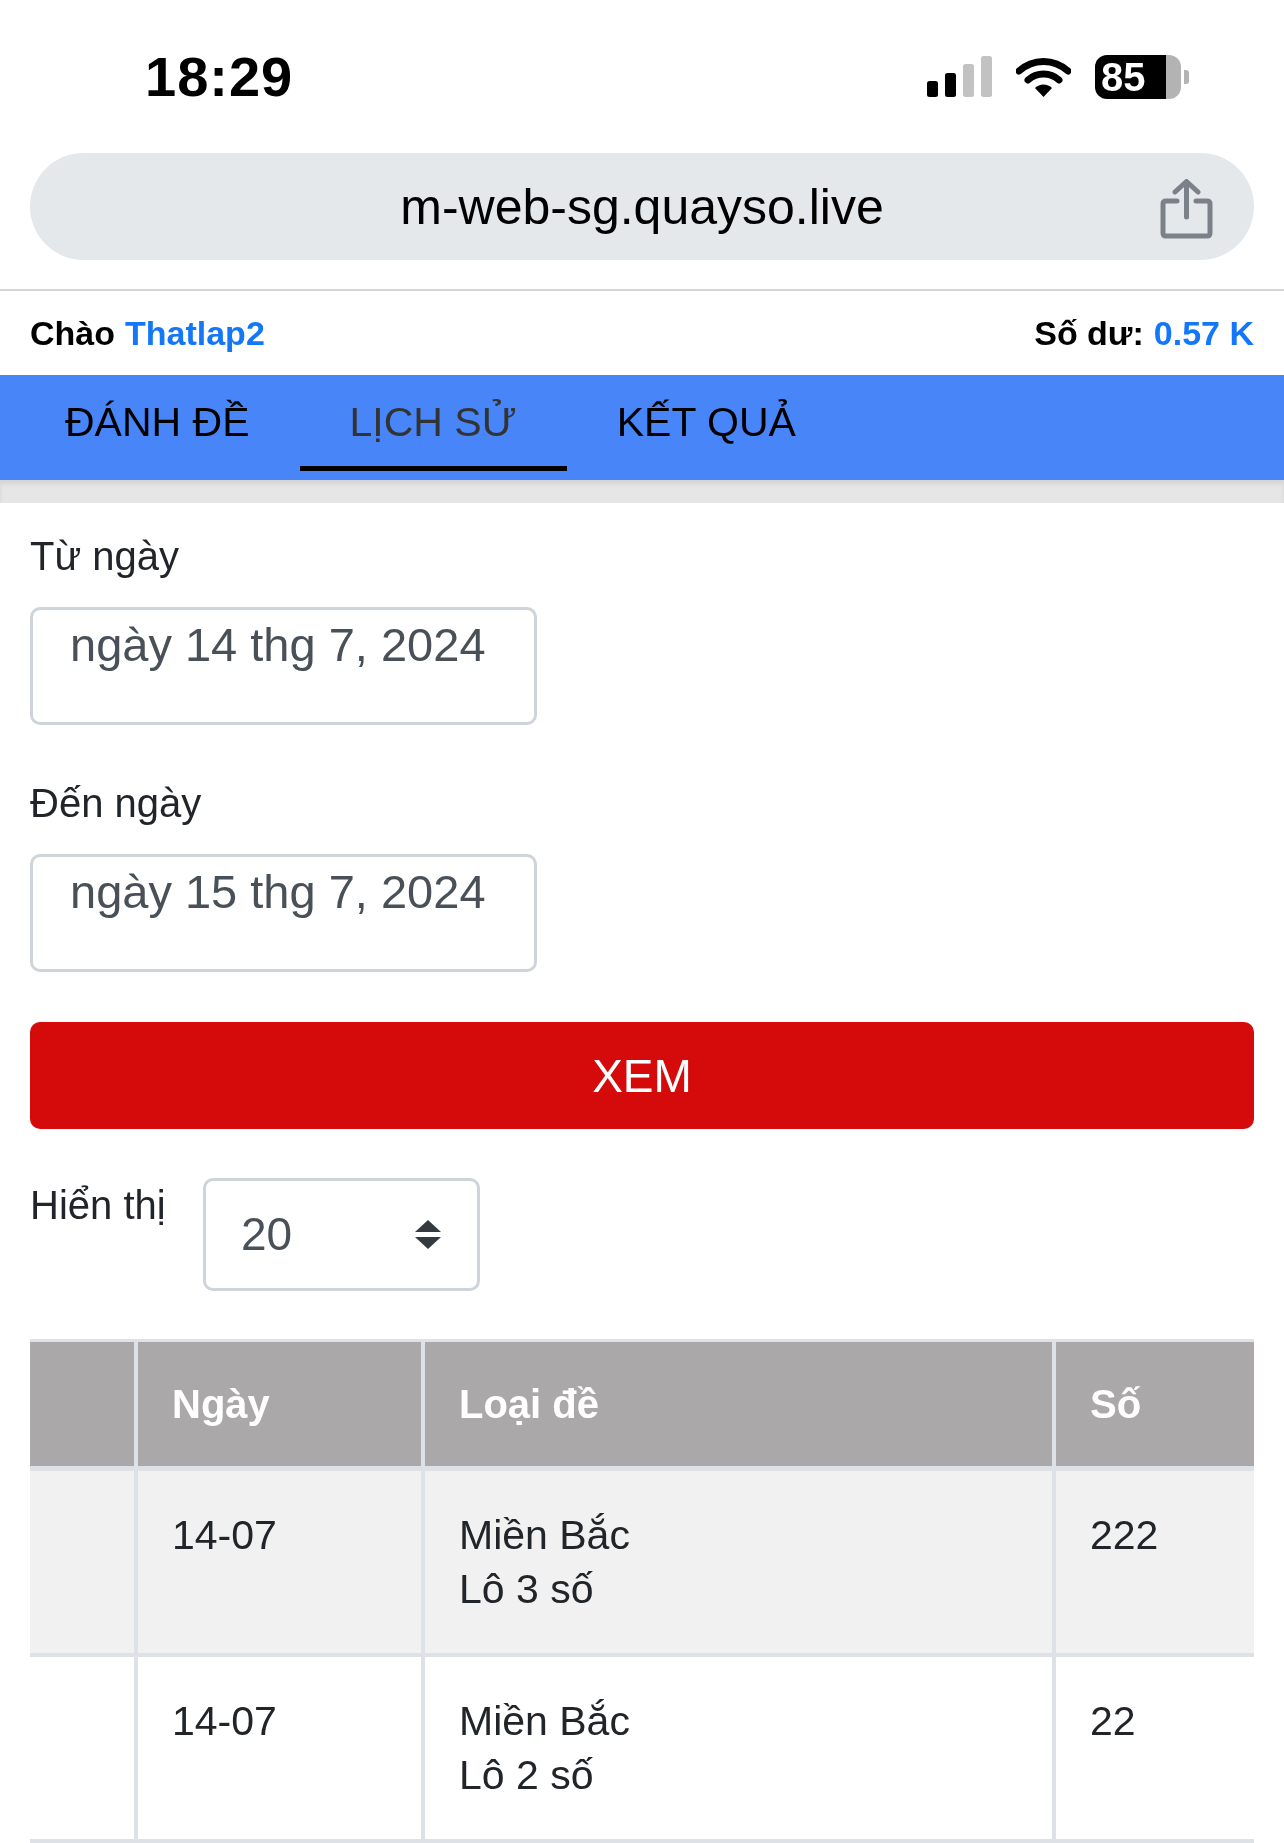 The image size is (1284, 1843). Describe the element at coordinates (105, 556) in the screenshot. I see `field-label: Từ ngày` at that location.